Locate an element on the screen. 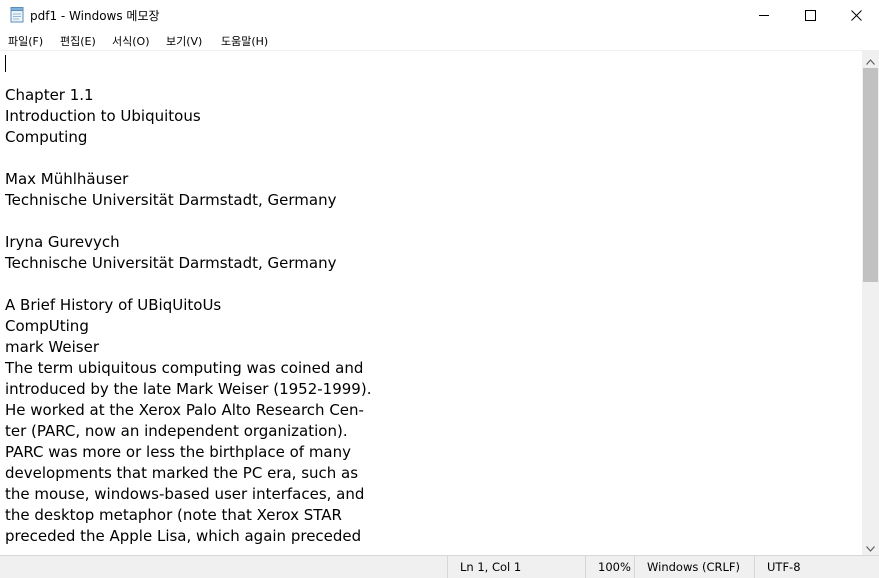 The height and width of the screenshot is (578, 879). scroll-down-button is located at coordinates (870, 546).